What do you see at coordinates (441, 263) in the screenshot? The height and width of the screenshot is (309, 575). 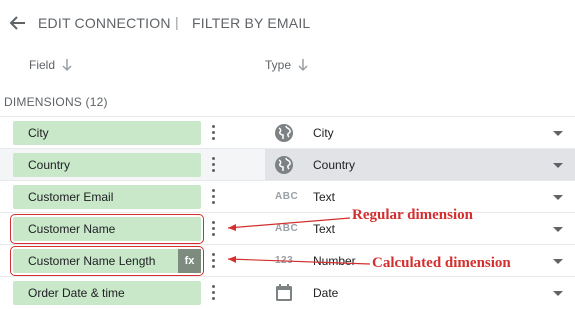 I see `annotation-calculated-dimension: Calculated dimension` at bounding box center [441, 263].